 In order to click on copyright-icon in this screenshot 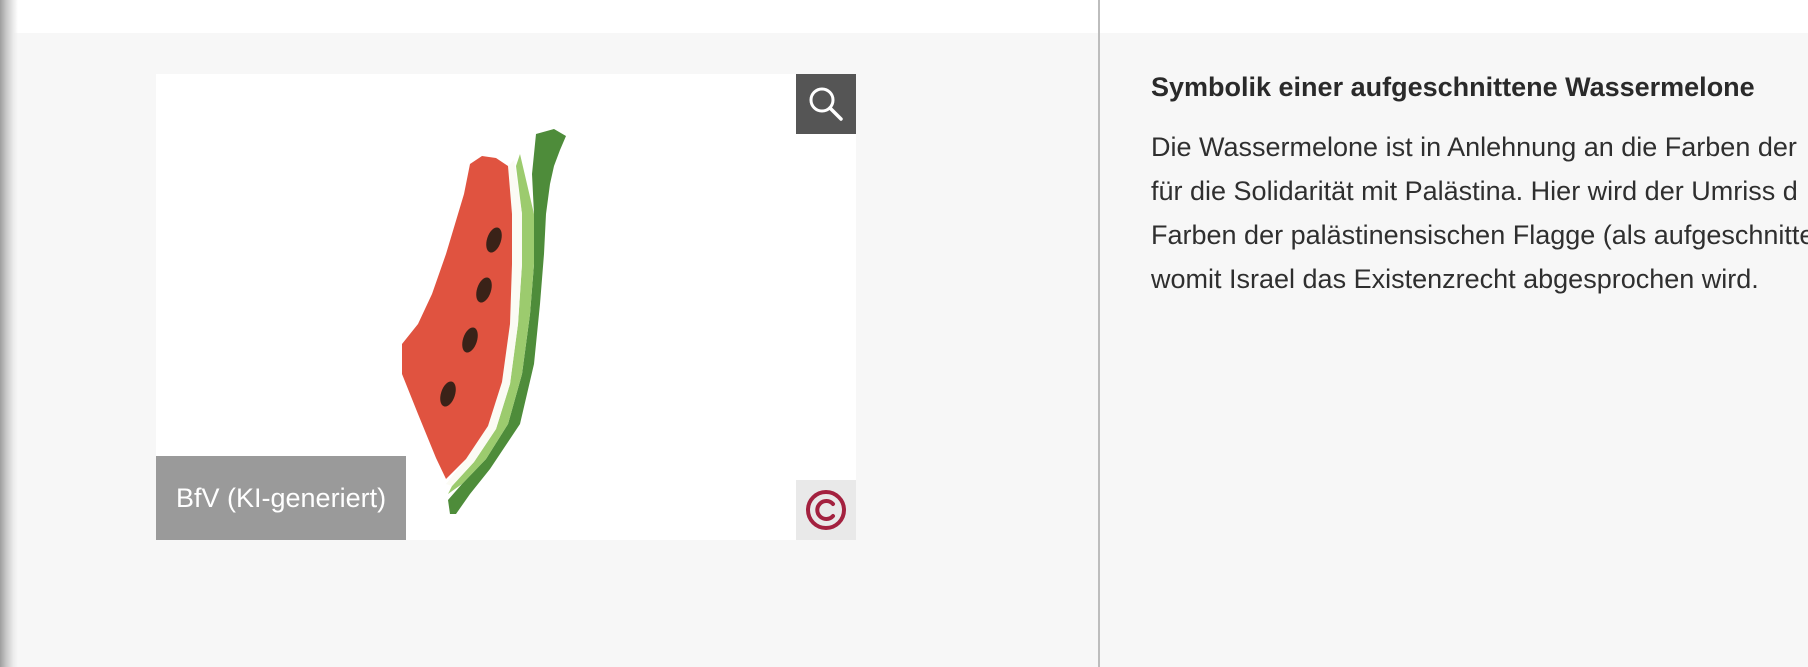, I will do `click(826, 510)`.